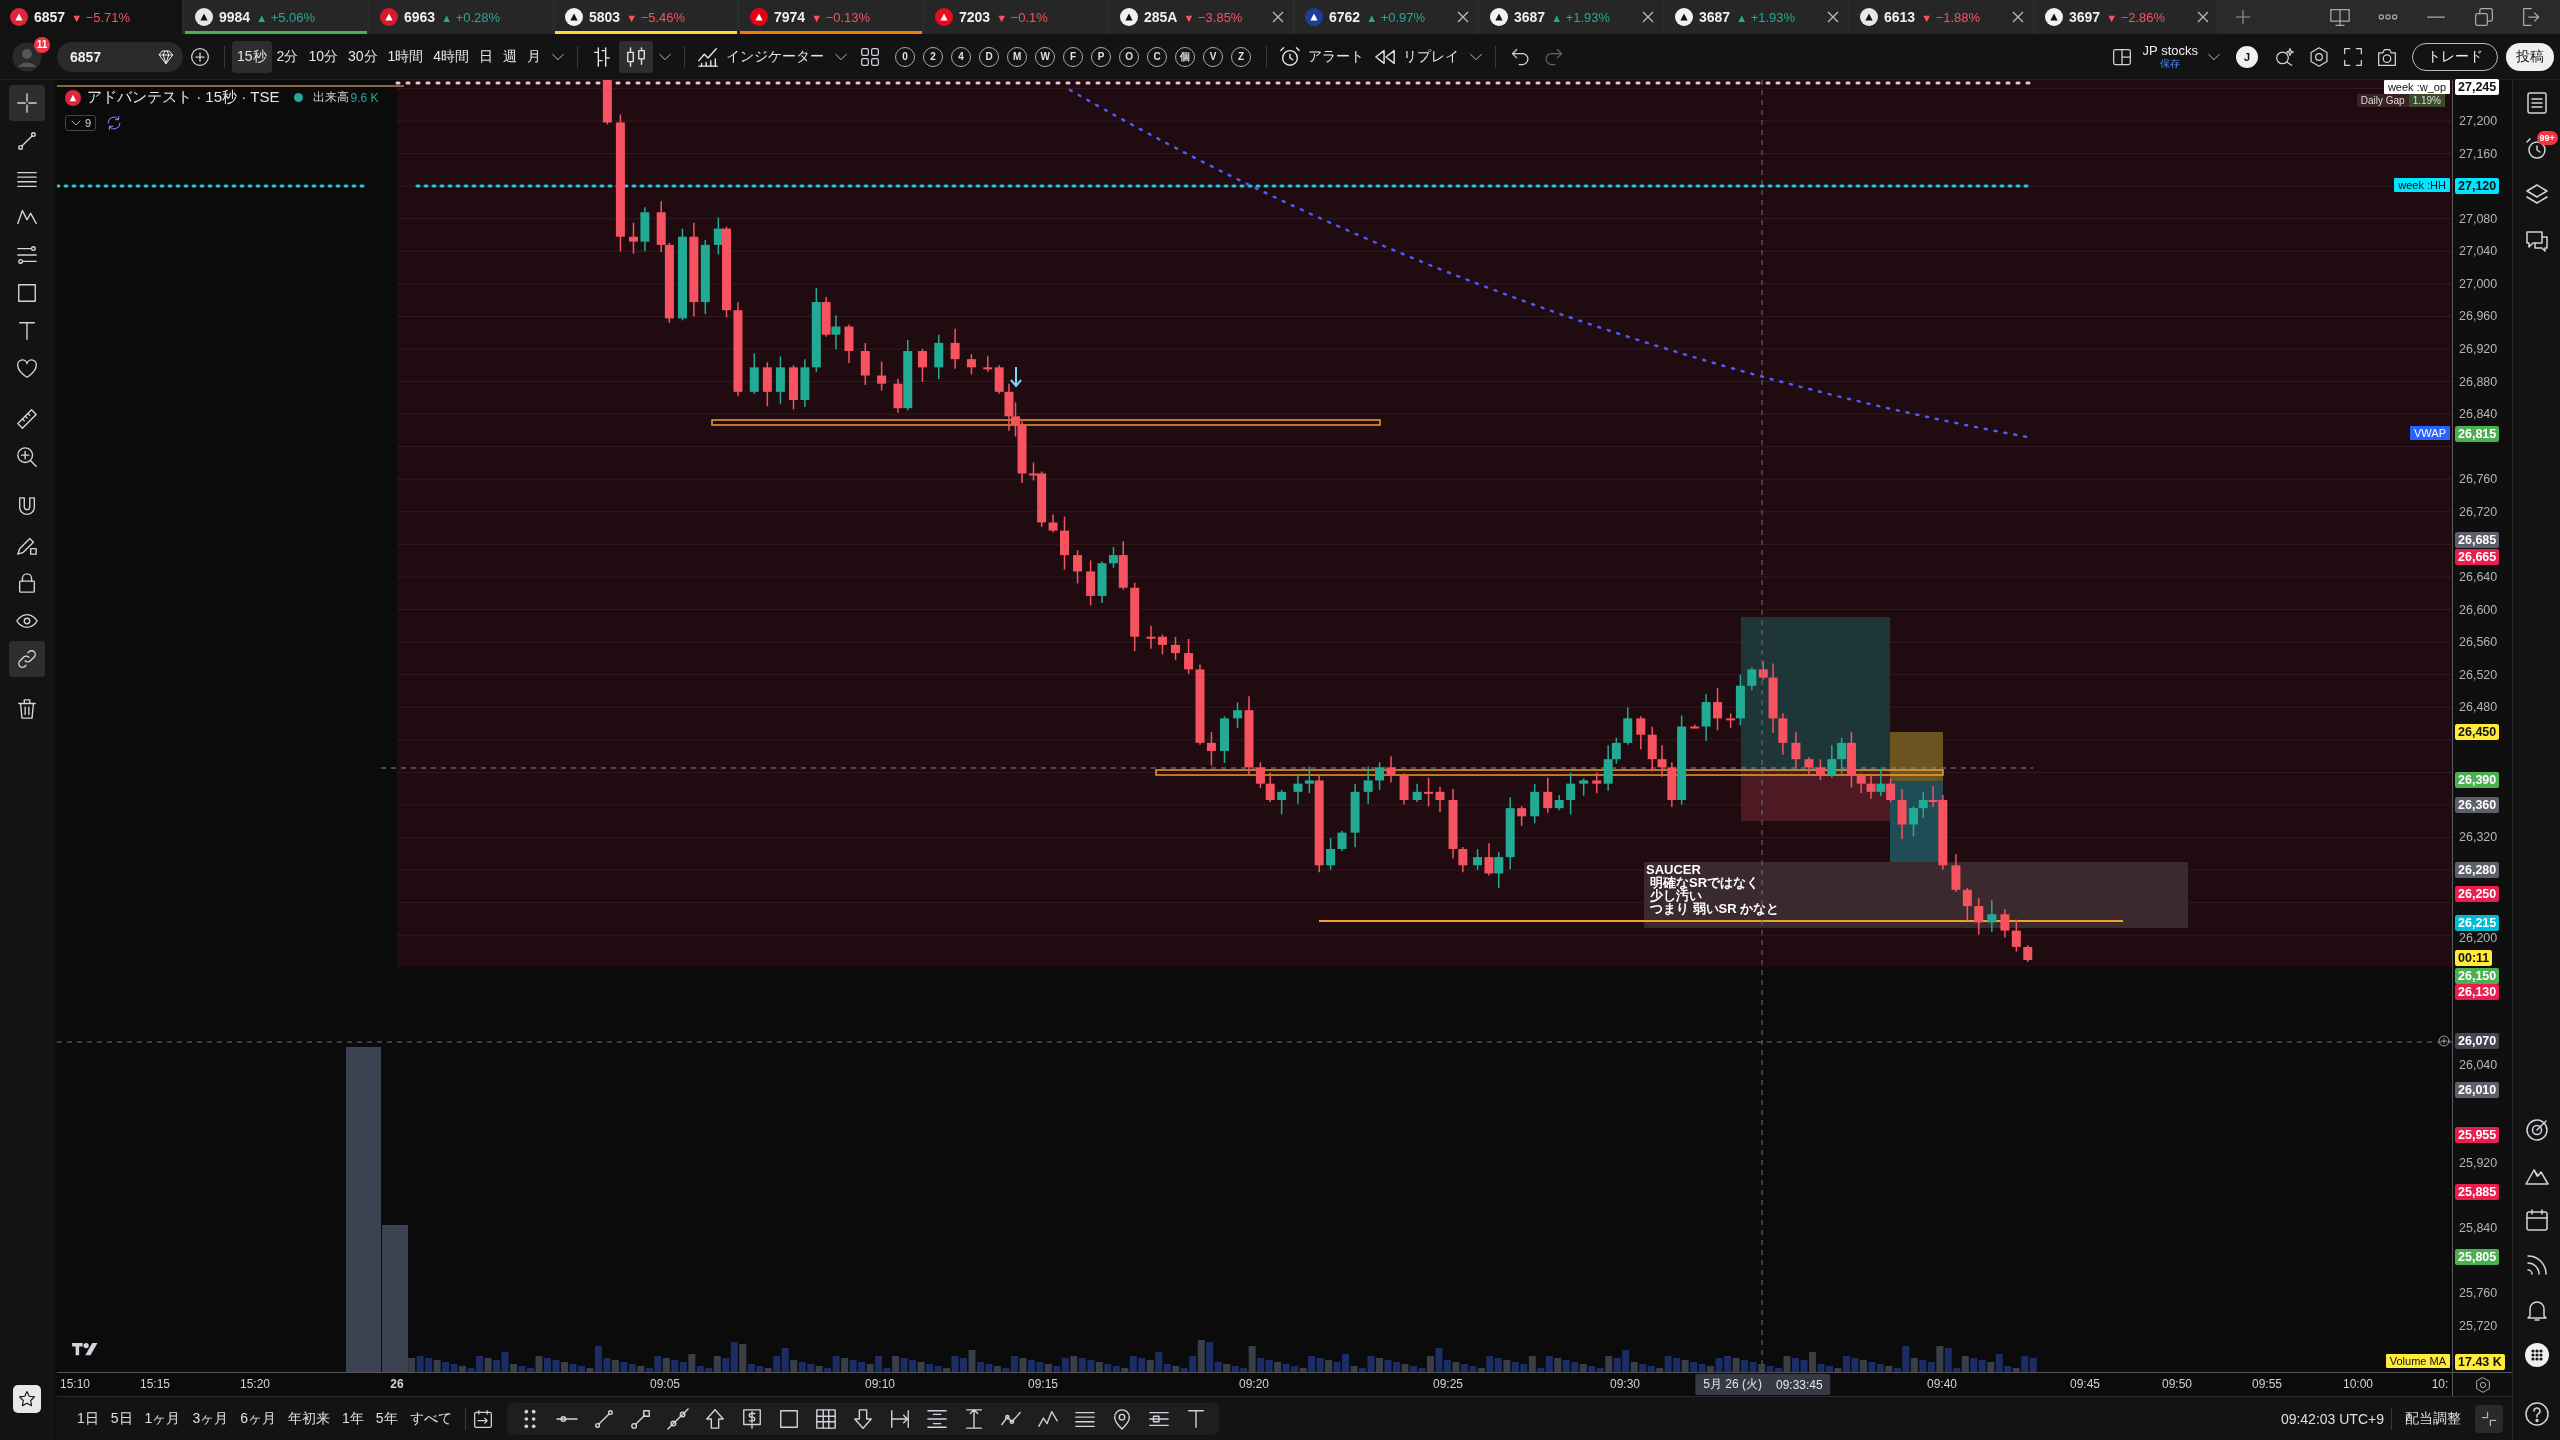 The image size is (2560, 1440). What do you see at coordinates (1520, 56) in the screenshot?
I see `undo-icon` at bounding box center [1520, 56].